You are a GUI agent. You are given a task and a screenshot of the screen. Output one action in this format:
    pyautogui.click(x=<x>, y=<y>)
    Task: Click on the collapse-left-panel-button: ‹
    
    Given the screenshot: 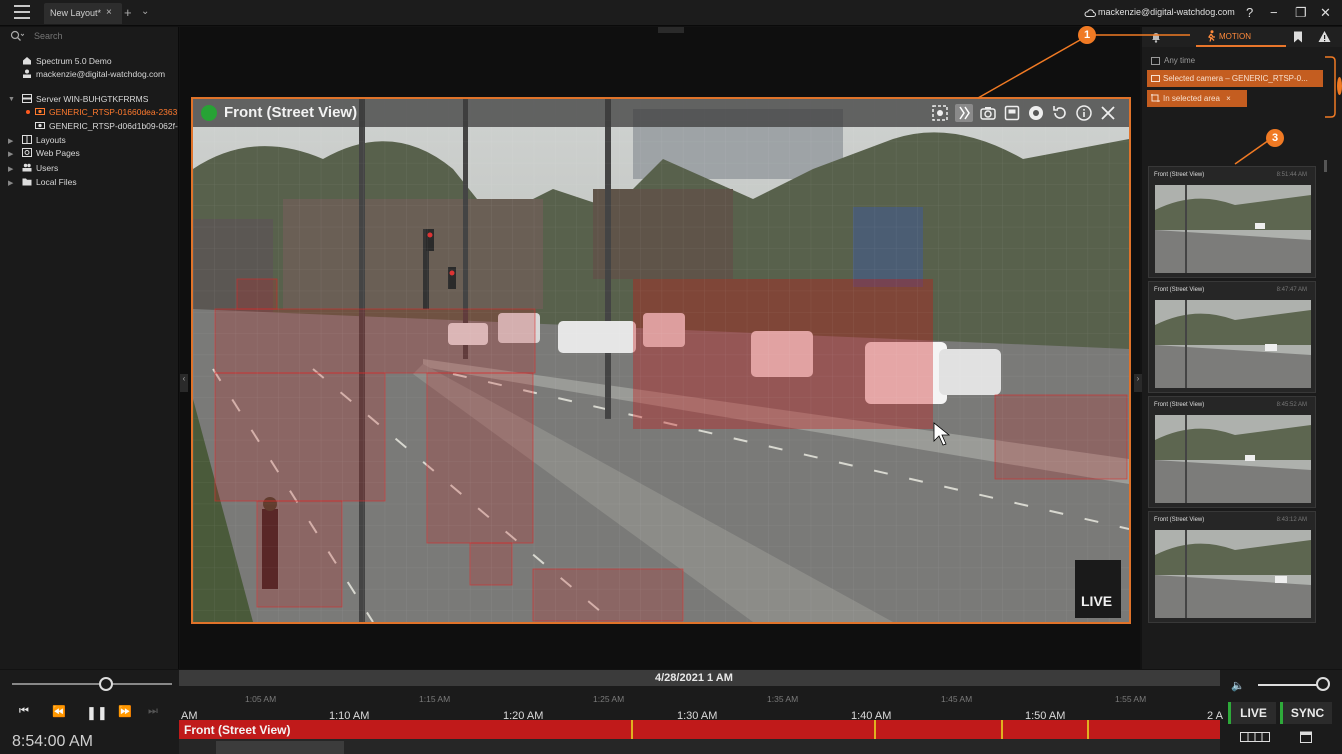 What is the action you would take?
    pyautogui.click(x=184, y=383)
    